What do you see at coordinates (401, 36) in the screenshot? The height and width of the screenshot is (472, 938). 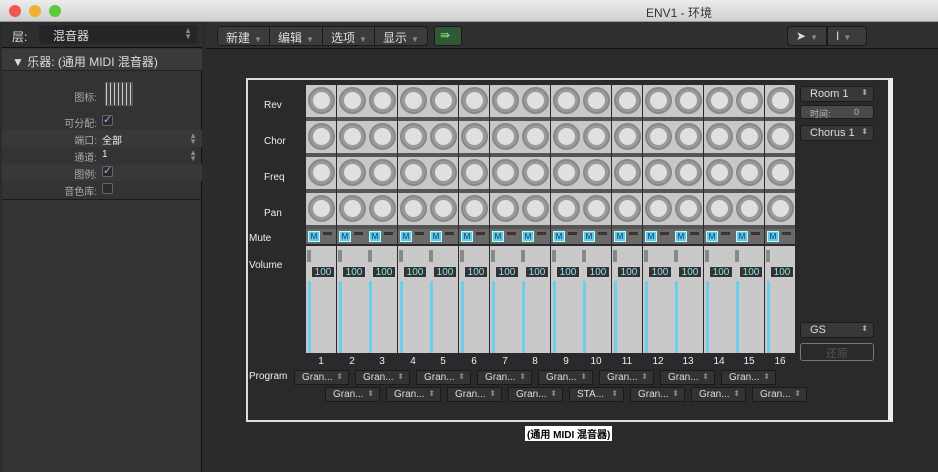 I see `menu-view: 显示 ▼` at bounding box center [401, 36].